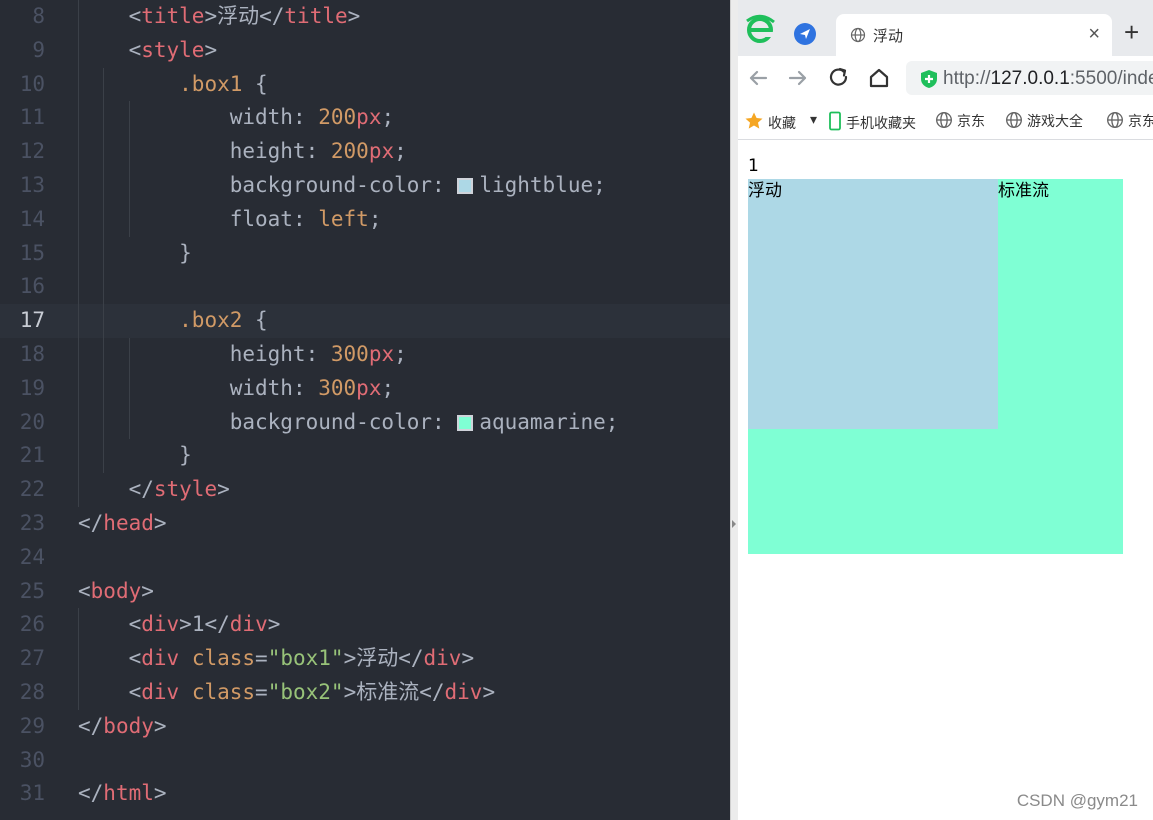  Describe the element at coordinates (135, 254) in the screenshot. I see `code-text: }` at that location.